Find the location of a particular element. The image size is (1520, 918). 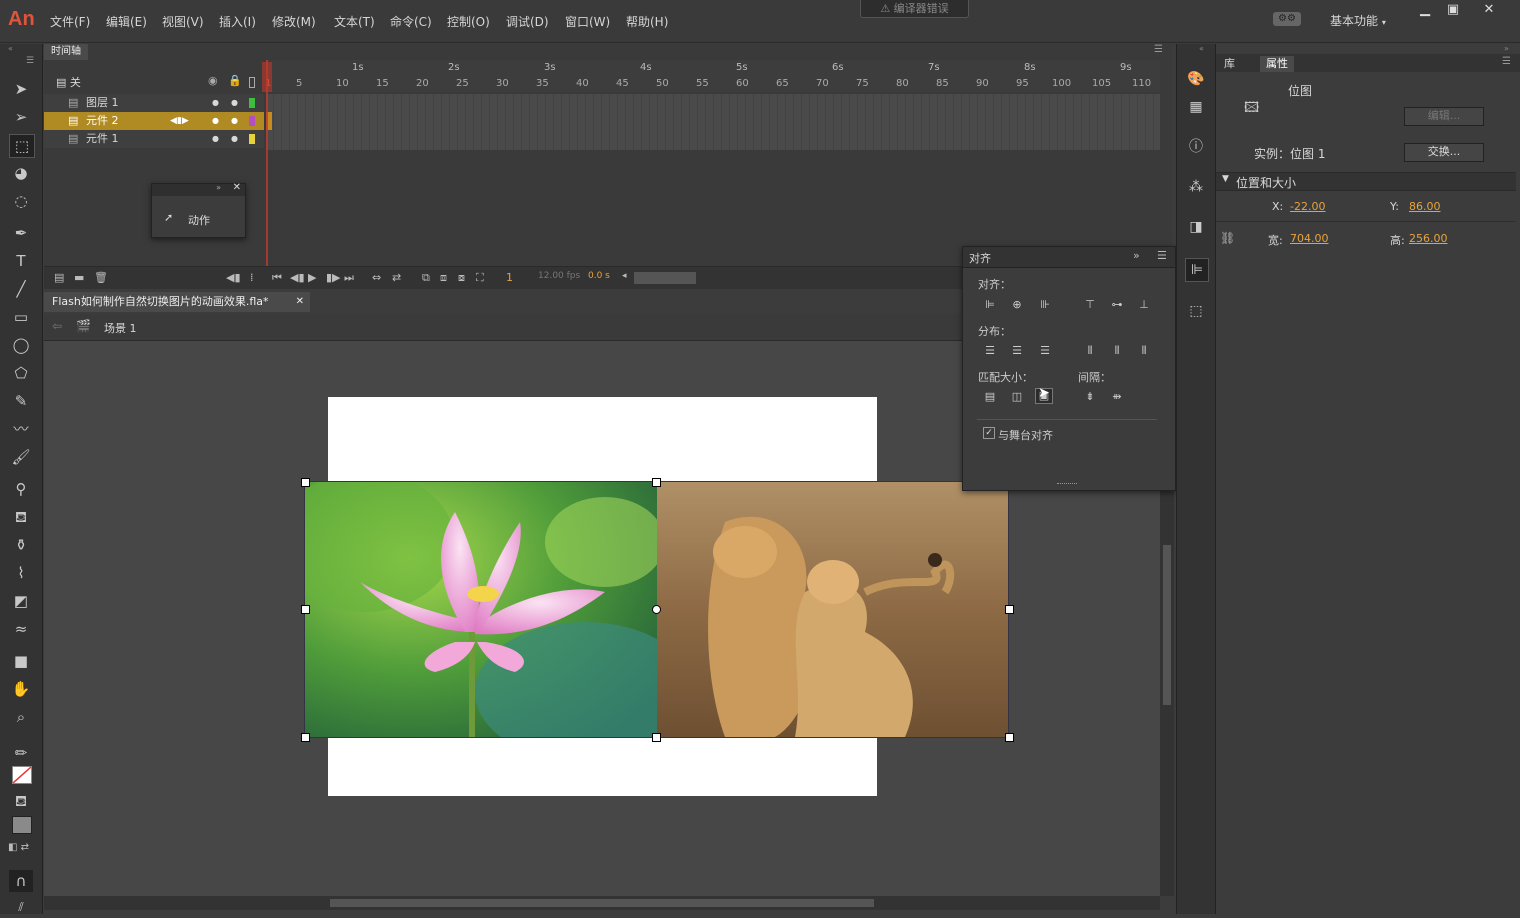

swap-colors-icon: ◧ ⇄ is located at coordinates (18, 847).